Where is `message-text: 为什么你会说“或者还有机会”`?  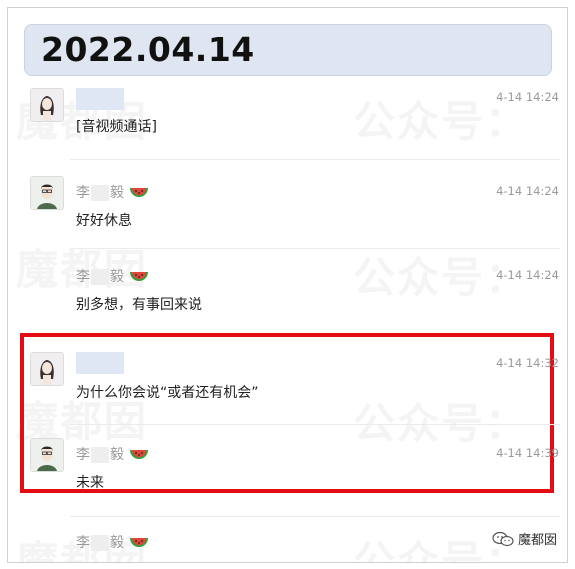
message-text: 为什么你会说“或者还有机会” is located at coordinates (167, 393).